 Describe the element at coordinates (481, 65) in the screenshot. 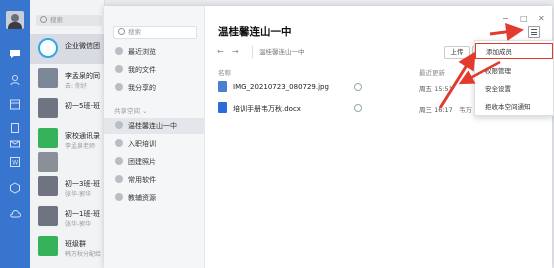

I see `annotation-arrows` at that location.